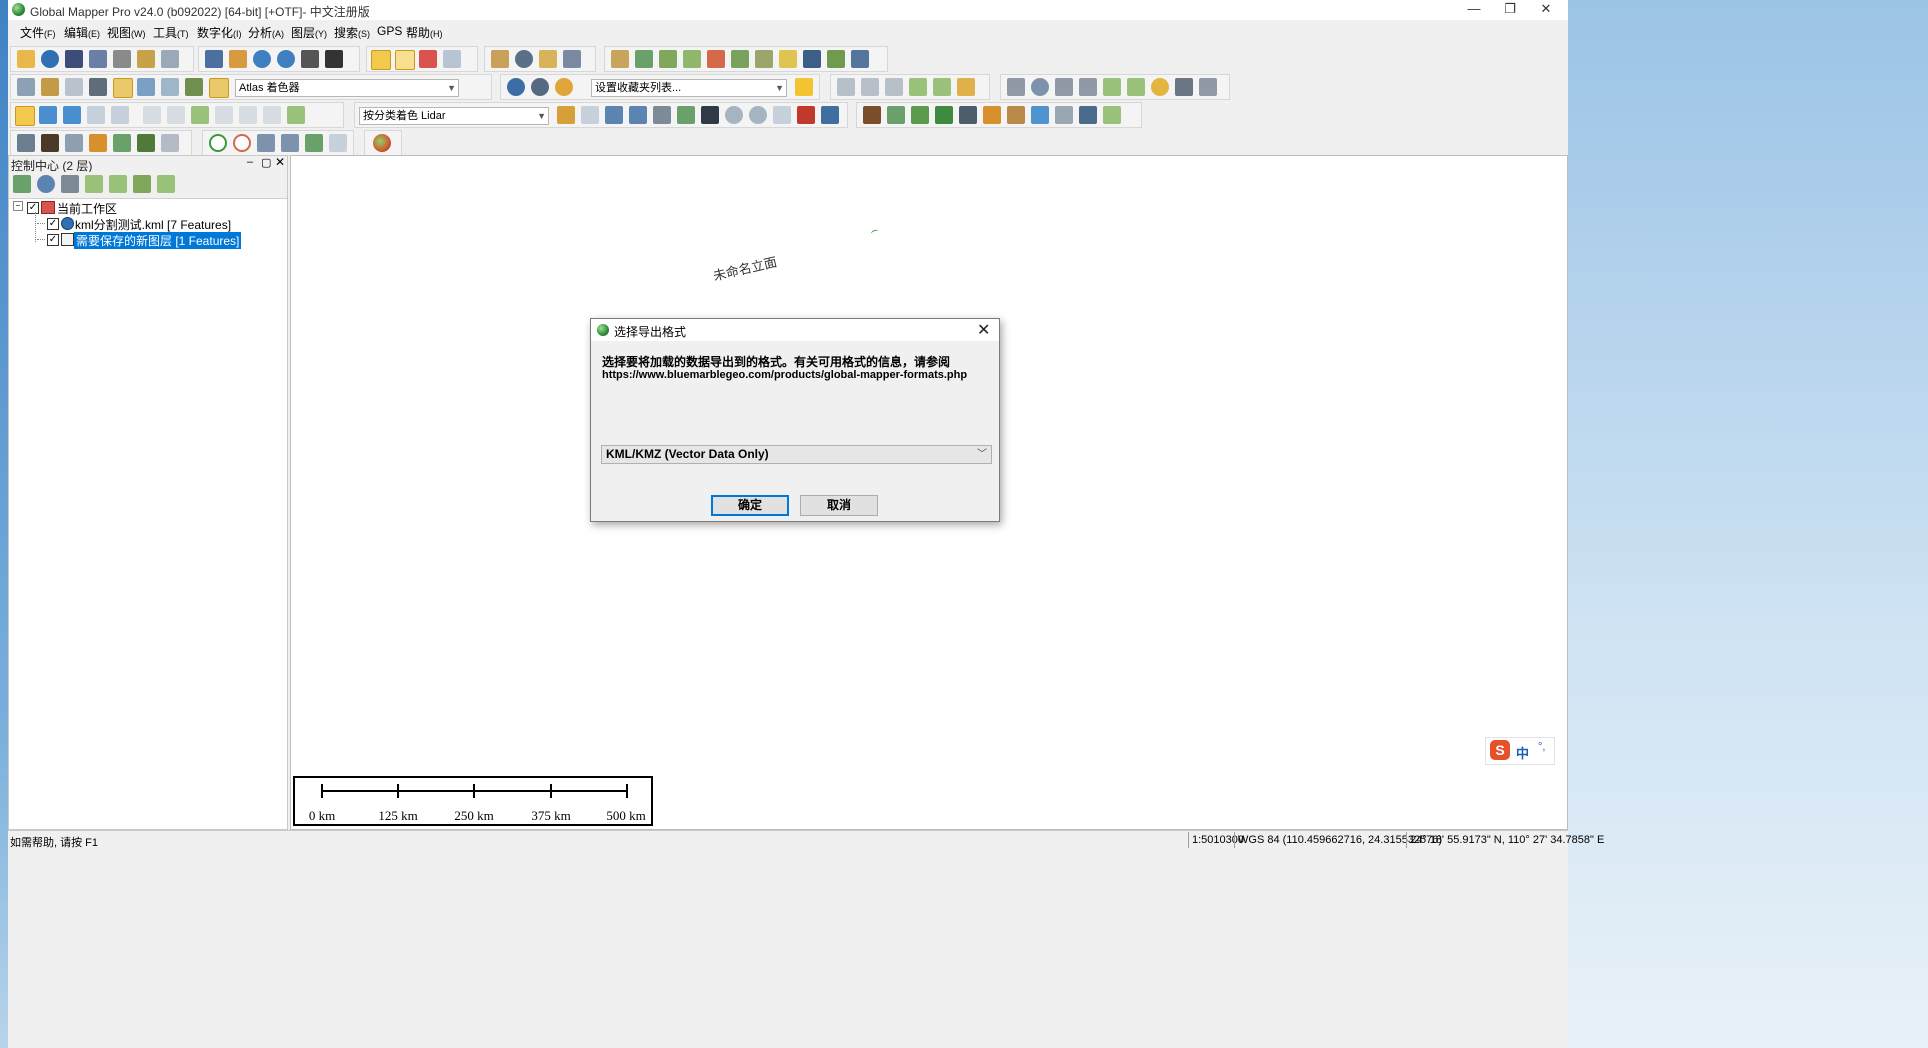 The image size is (1928, 1048). Describe the element at coordinates (920, 115) in the screenshot. I see `med-veg-icon` at that location.